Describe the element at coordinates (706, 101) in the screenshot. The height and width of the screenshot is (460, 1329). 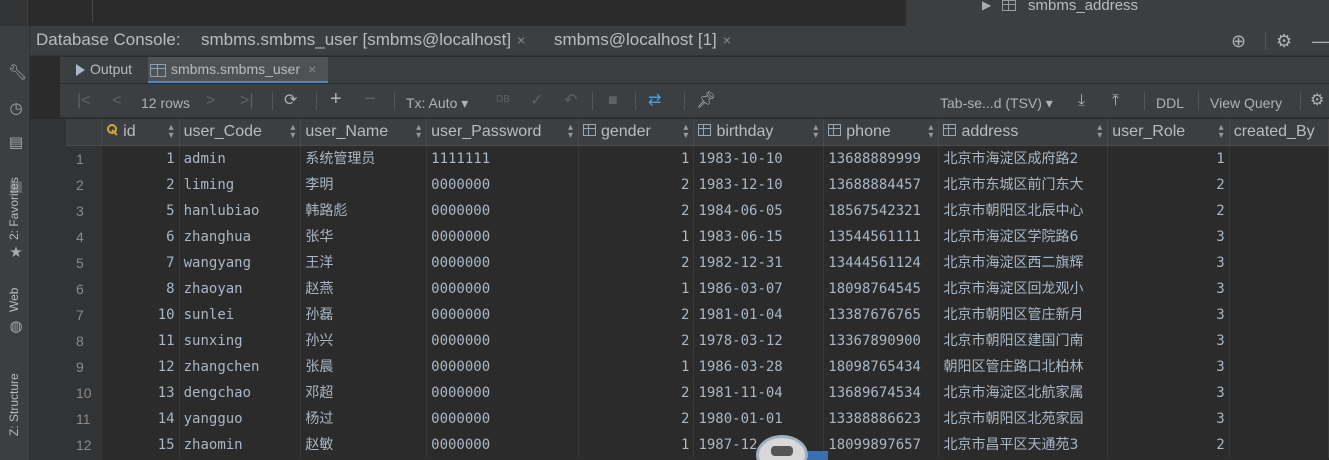
I see `pin-icon: 📌︎` at that location.